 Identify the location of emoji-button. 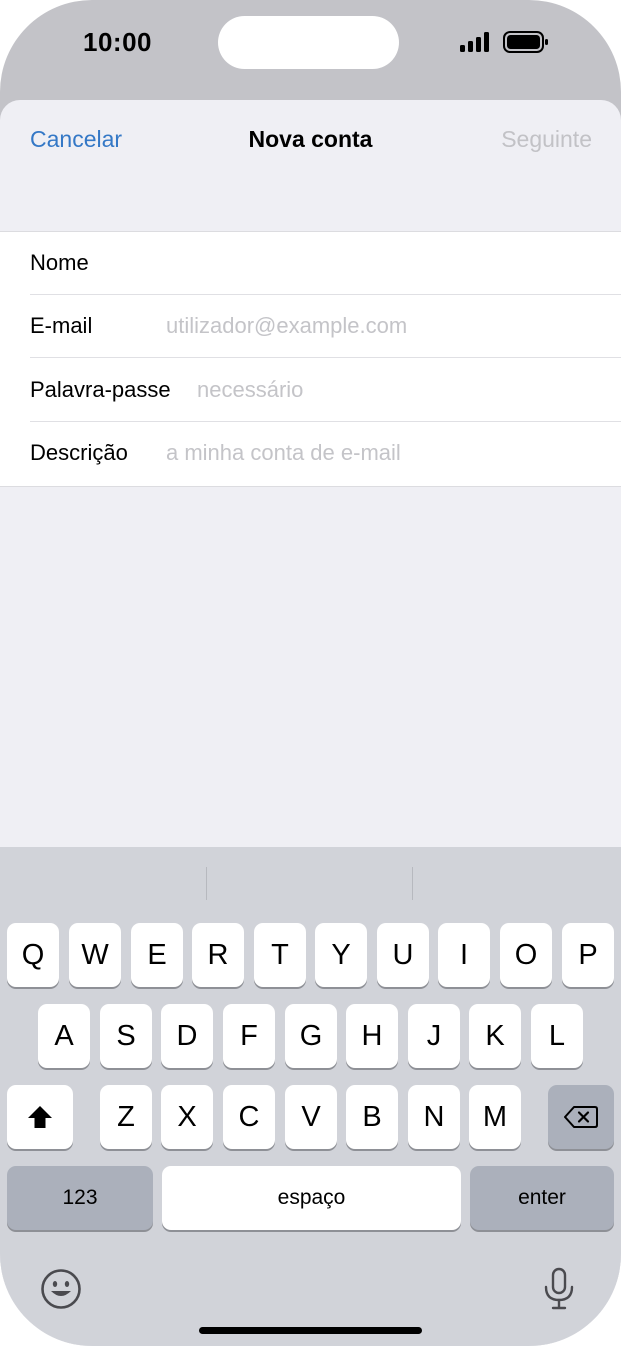
(61, 1289).